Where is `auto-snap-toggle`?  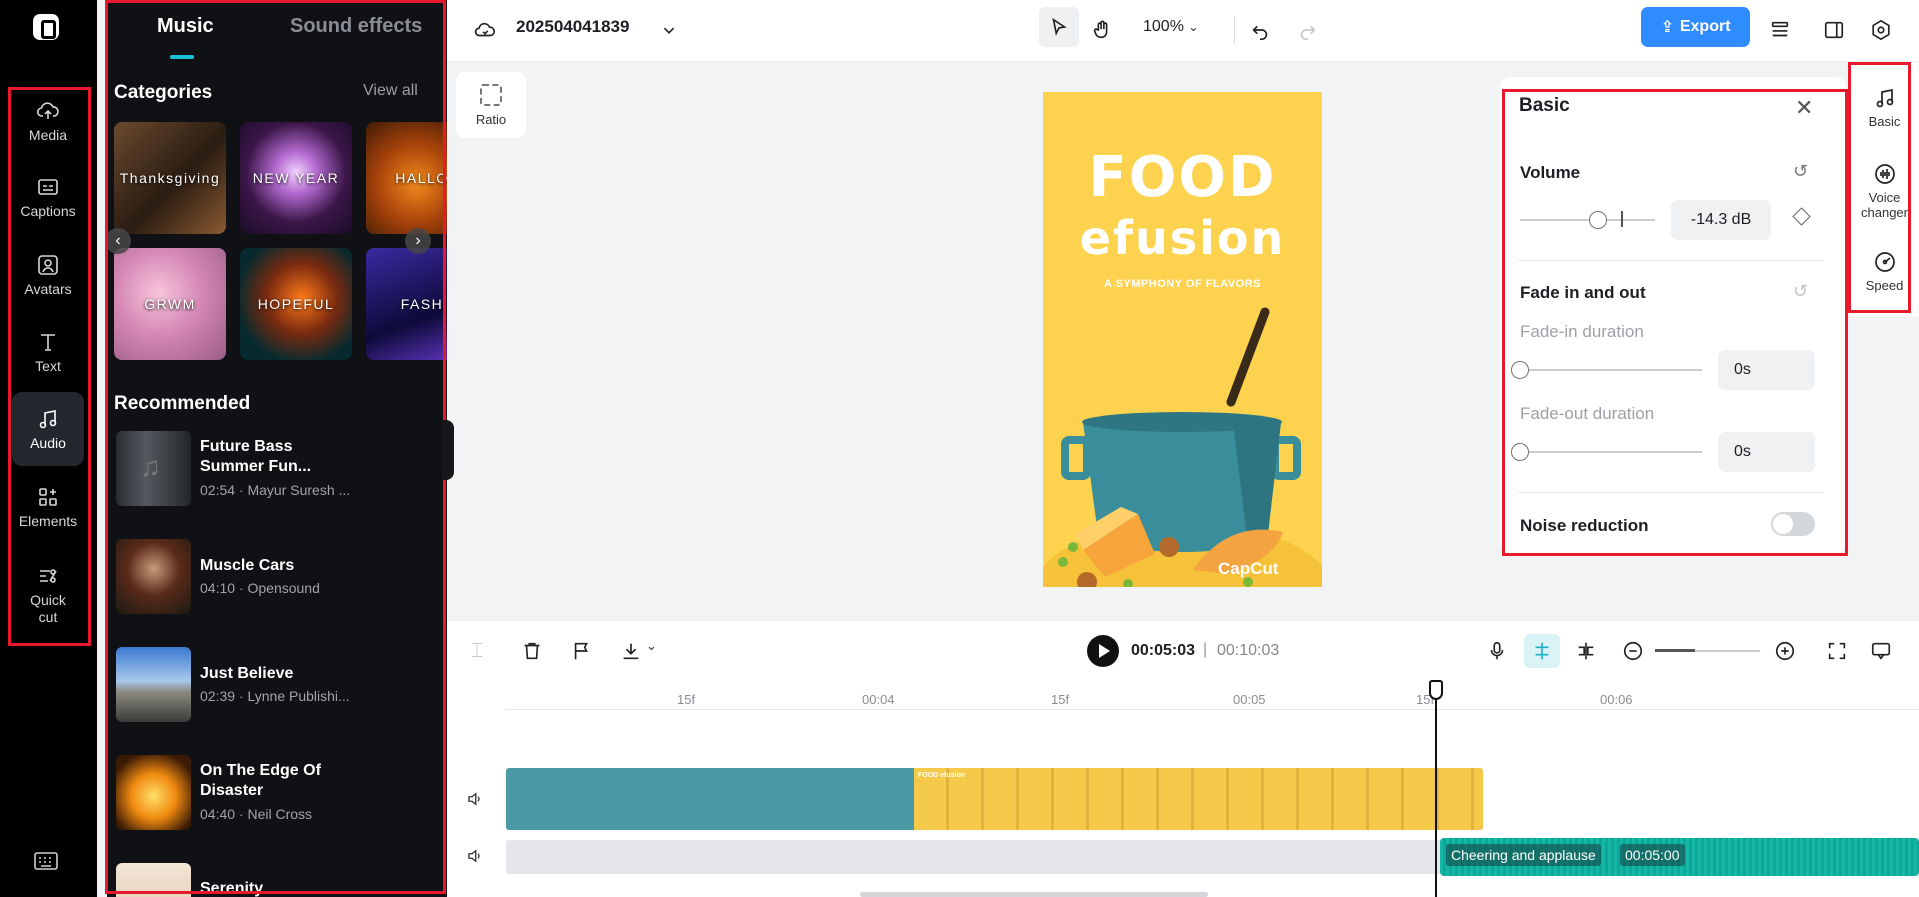
auto-snap-toggle is located at coordinates (1542, 651).